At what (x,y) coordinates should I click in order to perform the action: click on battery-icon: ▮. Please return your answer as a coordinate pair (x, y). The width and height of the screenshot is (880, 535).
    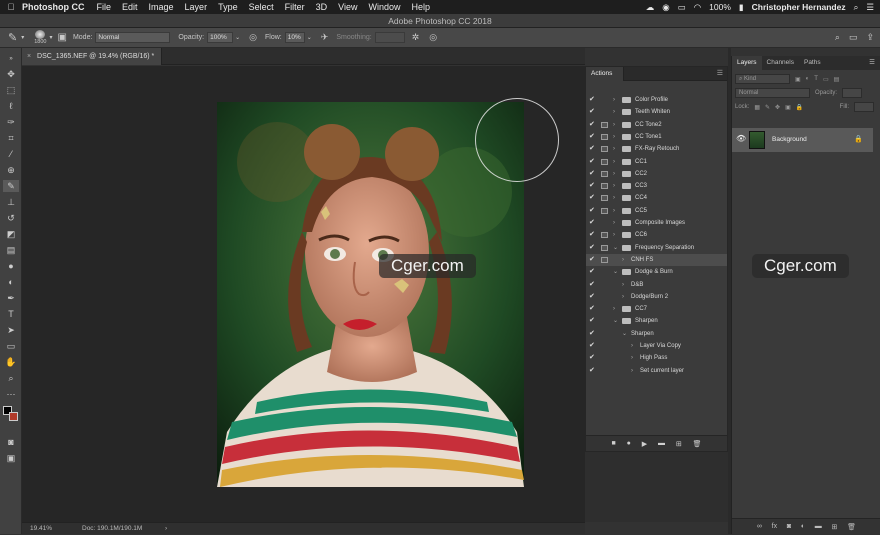
    Looking at the image, I should click on (741, 7).